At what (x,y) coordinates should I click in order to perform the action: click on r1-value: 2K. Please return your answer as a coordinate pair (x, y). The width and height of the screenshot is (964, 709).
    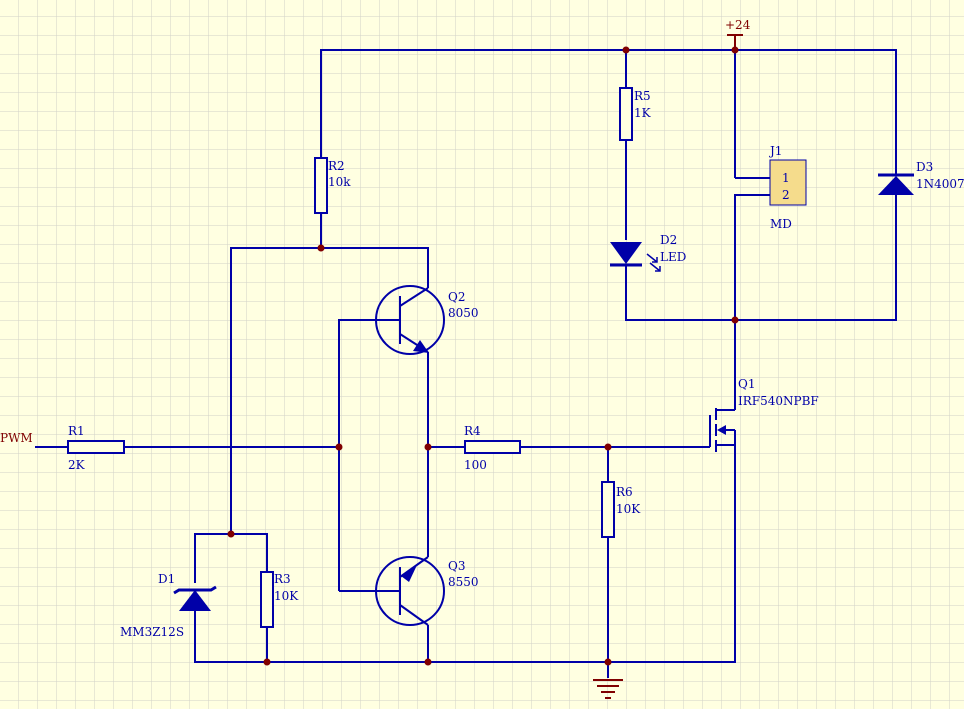
    Looking at the image, I should click on (77, 465).